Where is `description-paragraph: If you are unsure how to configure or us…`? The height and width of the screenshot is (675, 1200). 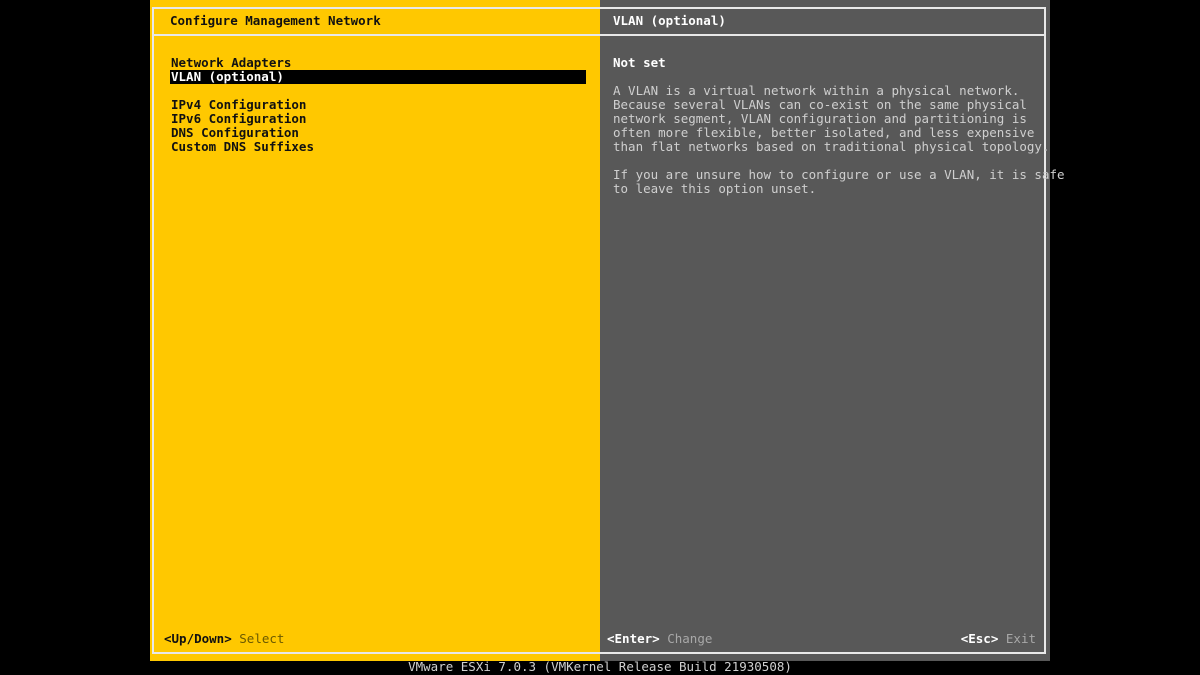 description-paragraph: If you are unsure how to configure or us… is located at coordinates (839, 181).